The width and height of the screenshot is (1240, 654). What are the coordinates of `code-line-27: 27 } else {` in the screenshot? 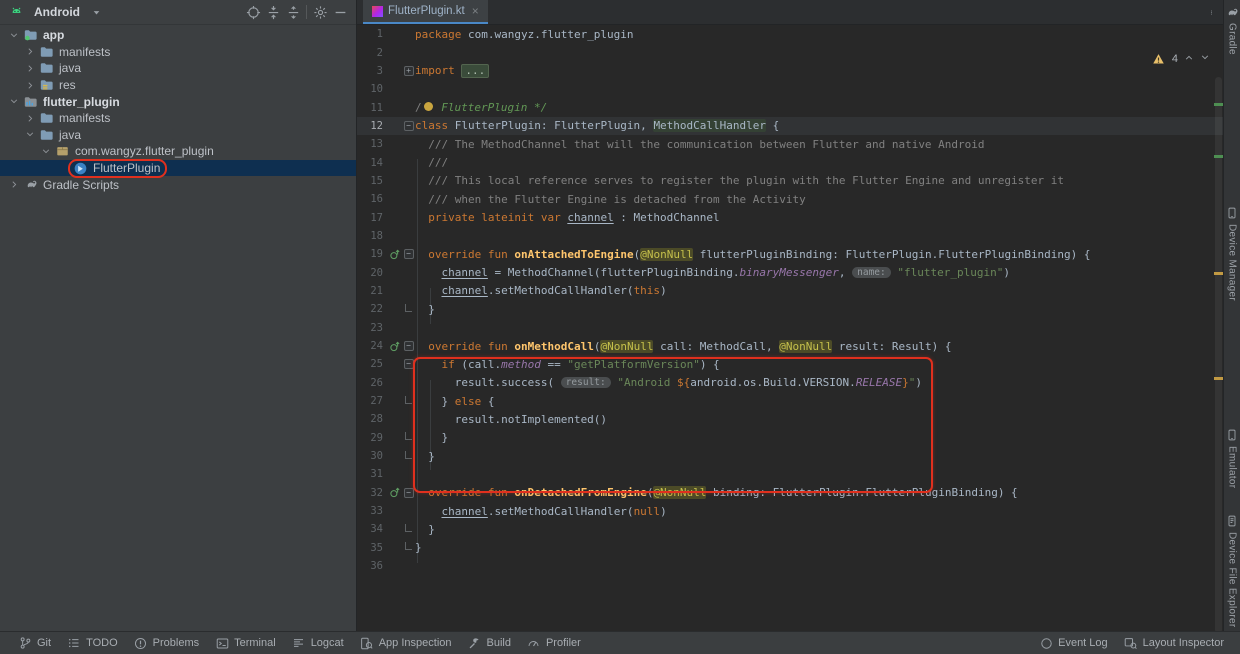 It's located at (790, 401).